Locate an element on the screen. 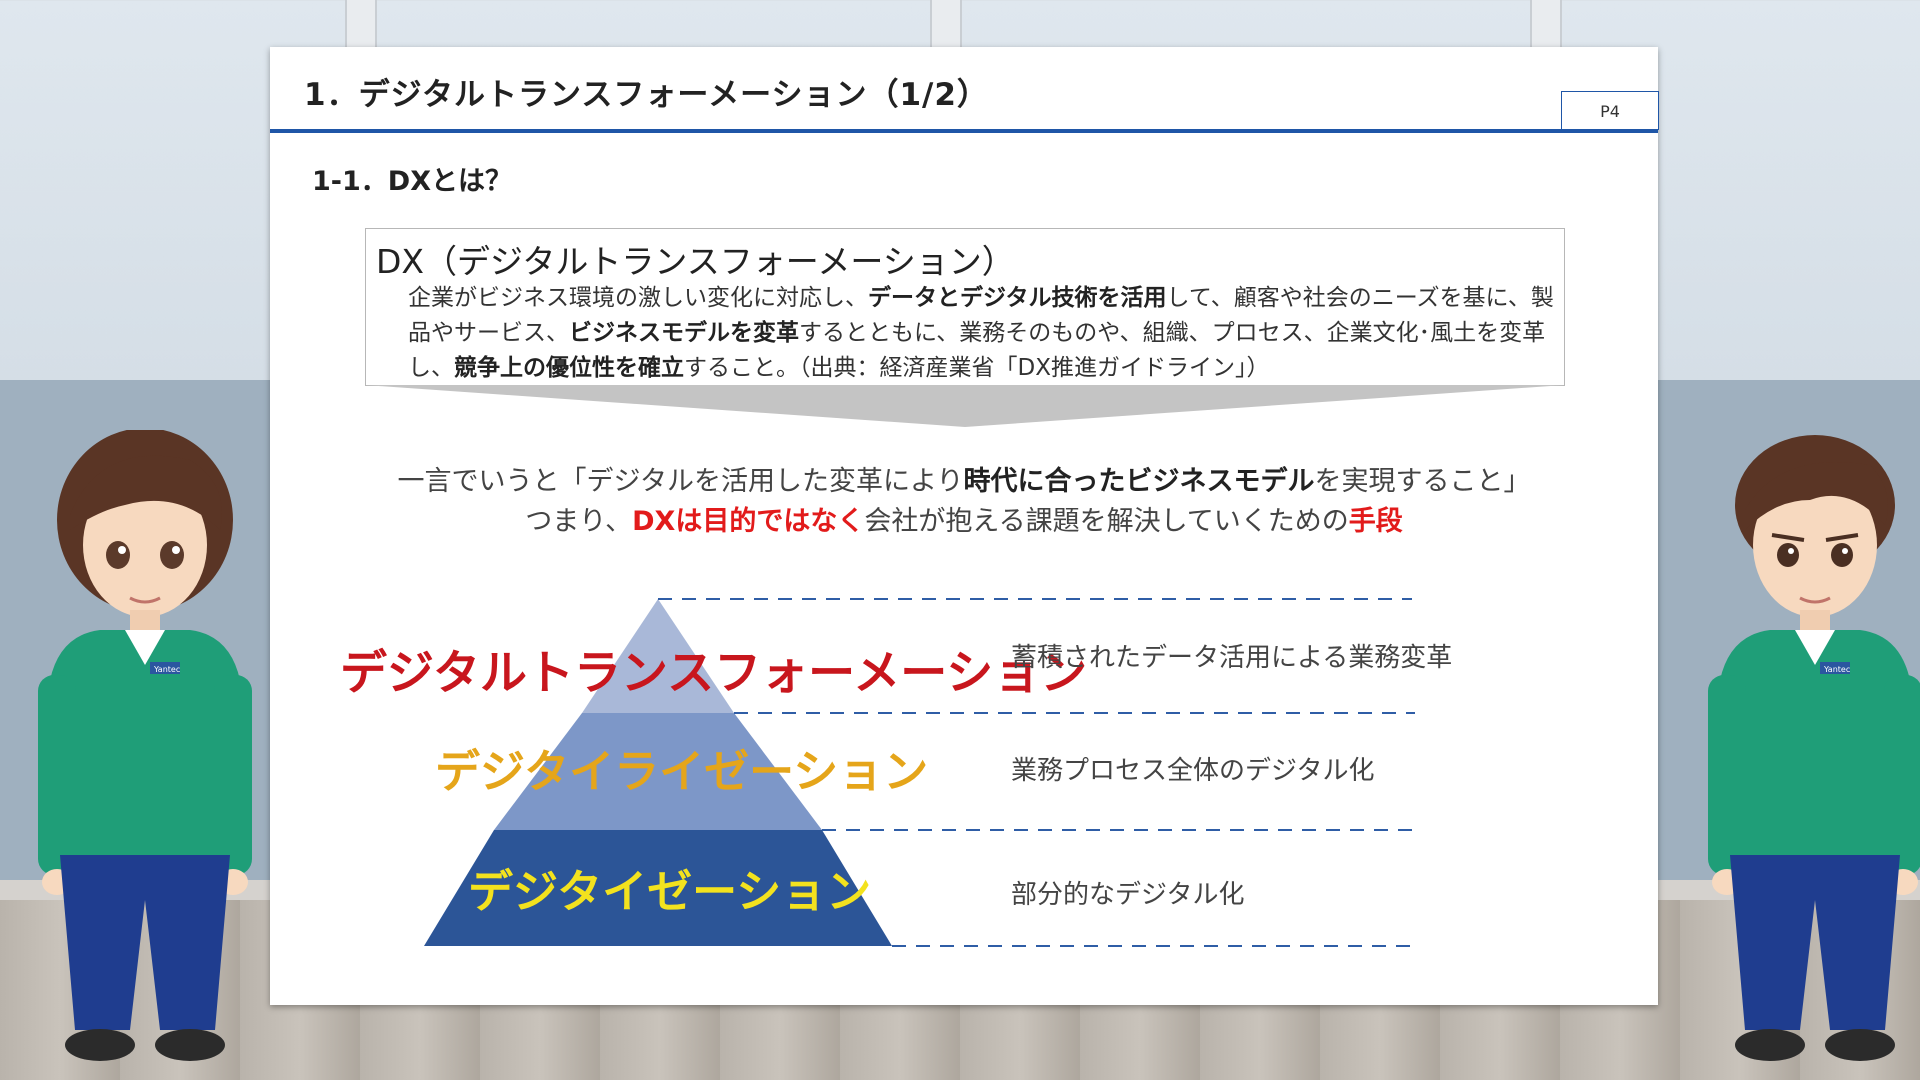 This screenshot has height=1080, width=1920. pyramid-desc-digitalization: 業務プロセス全体のデジタル化 is located at coordinates (1193, 771).